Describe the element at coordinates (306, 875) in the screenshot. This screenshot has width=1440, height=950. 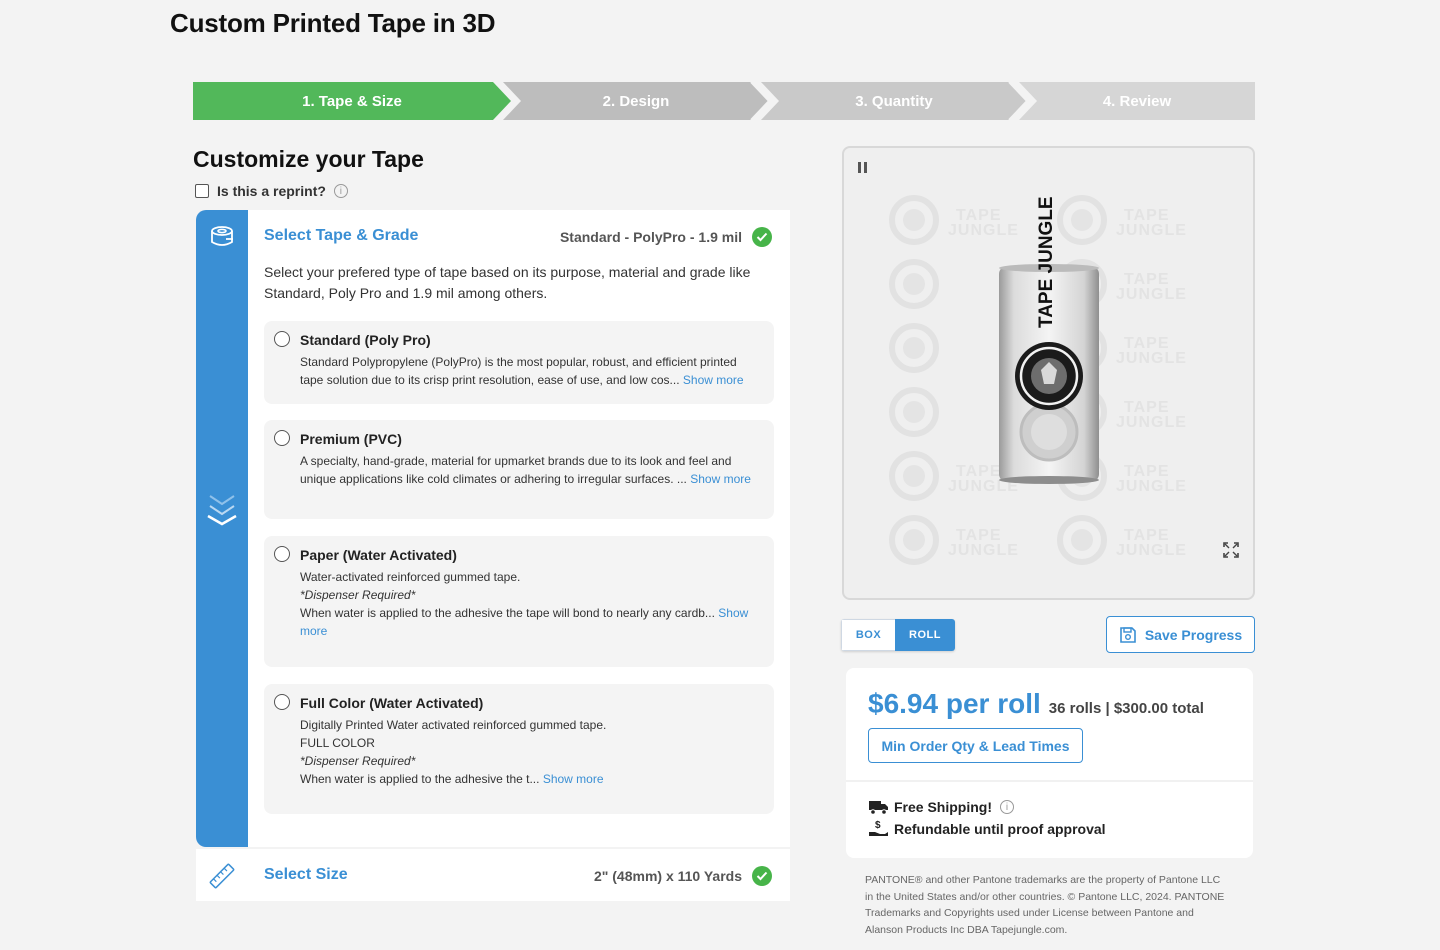
I see `size-section-title: Select Size` at that location.